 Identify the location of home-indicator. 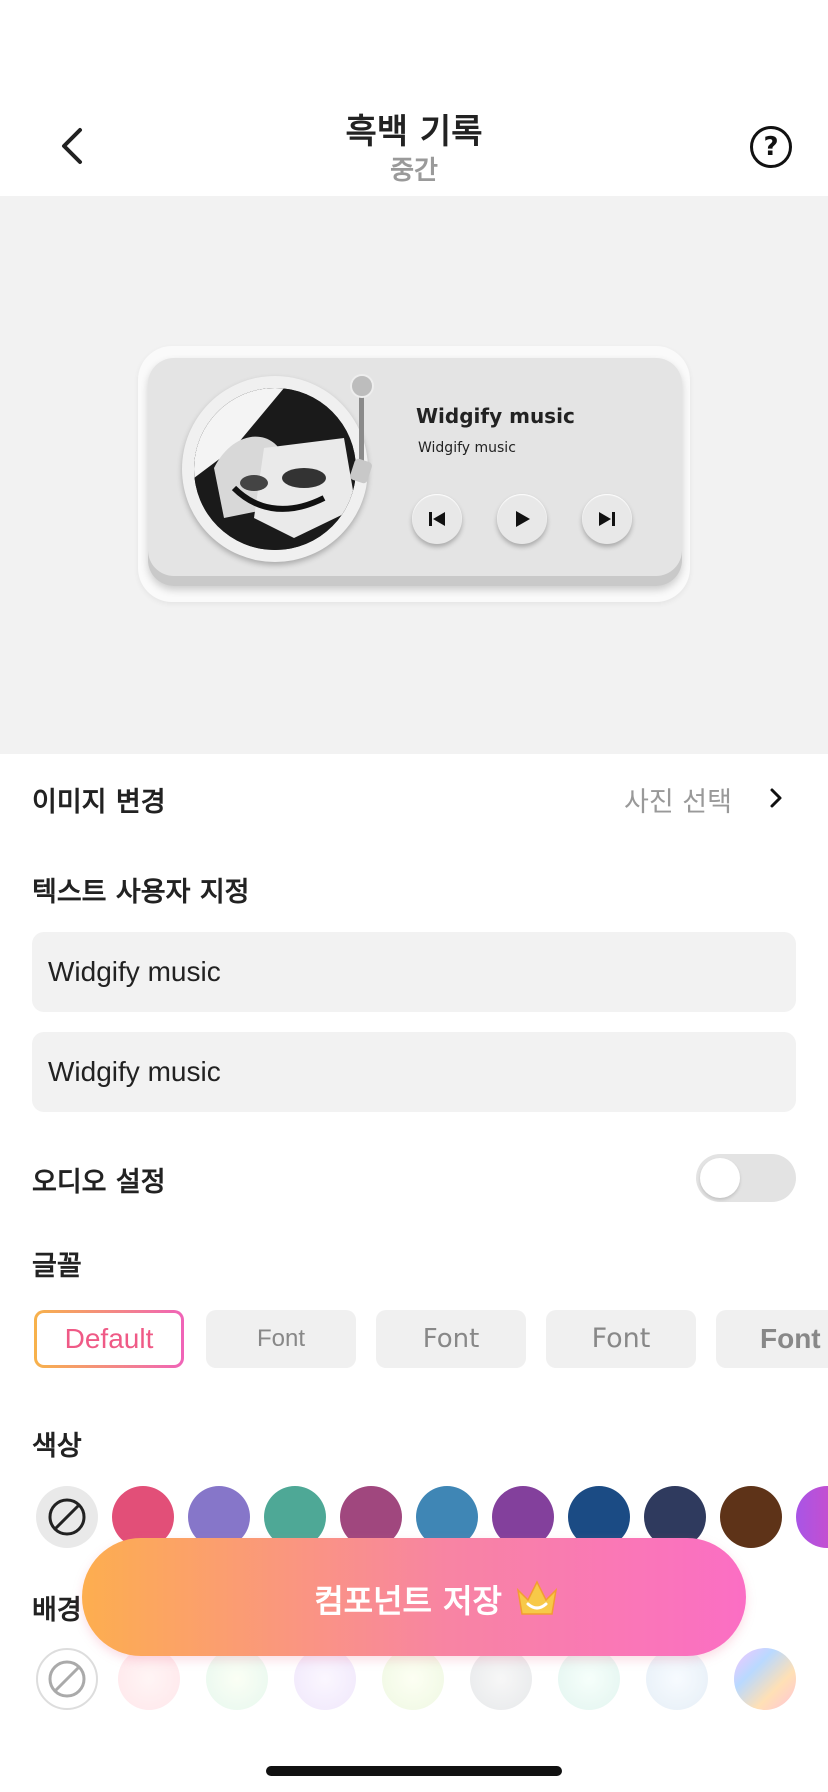
(414, 1771).